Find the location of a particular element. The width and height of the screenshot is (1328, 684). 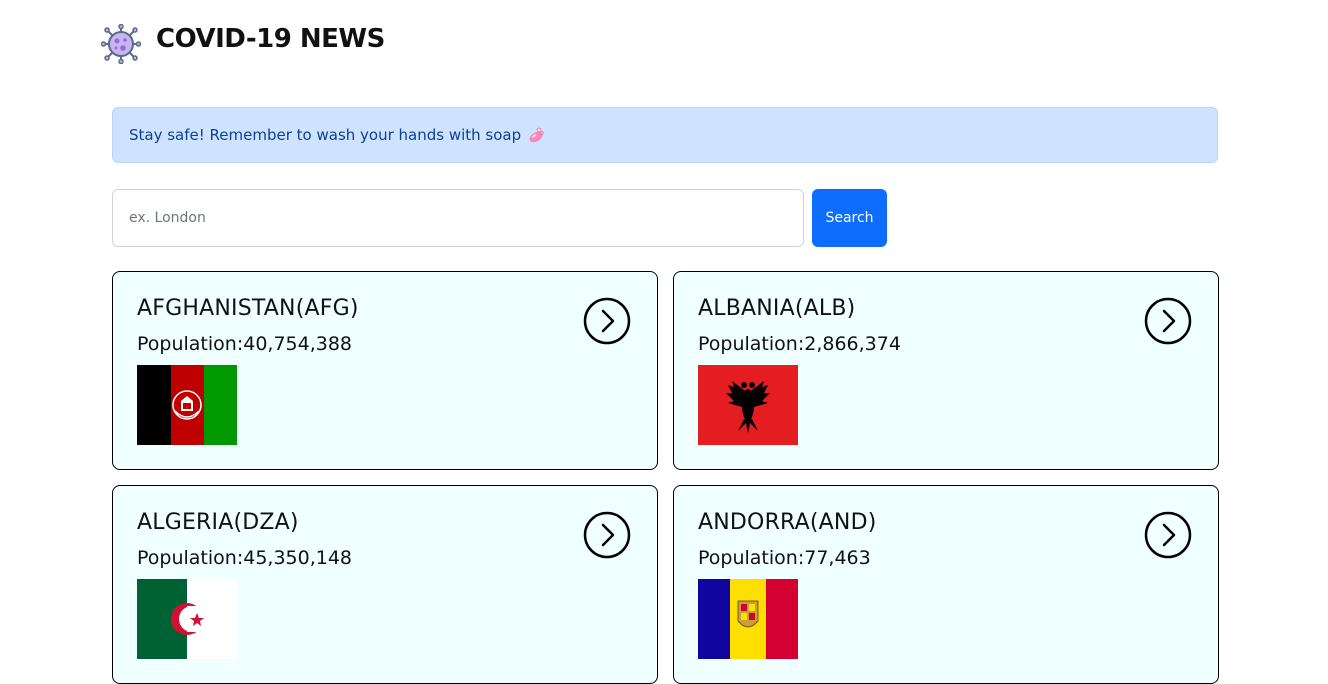

country-population: Population:45,350,148 is located at coordinates (245, 558).